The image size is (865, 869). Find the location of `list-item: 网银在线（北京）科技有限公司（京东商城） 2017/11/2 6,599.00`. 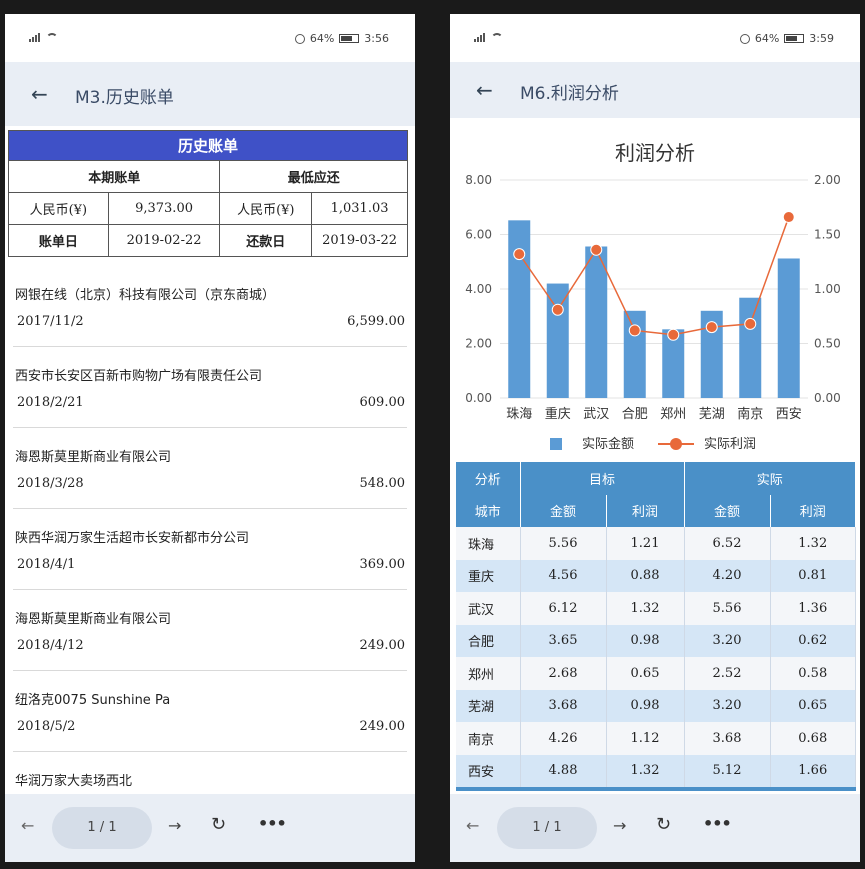

list-item: 网银在线（北京）科技有限公司（京东商城） 2017/11/2 6,599.00 is located at coordinates (210, 306).